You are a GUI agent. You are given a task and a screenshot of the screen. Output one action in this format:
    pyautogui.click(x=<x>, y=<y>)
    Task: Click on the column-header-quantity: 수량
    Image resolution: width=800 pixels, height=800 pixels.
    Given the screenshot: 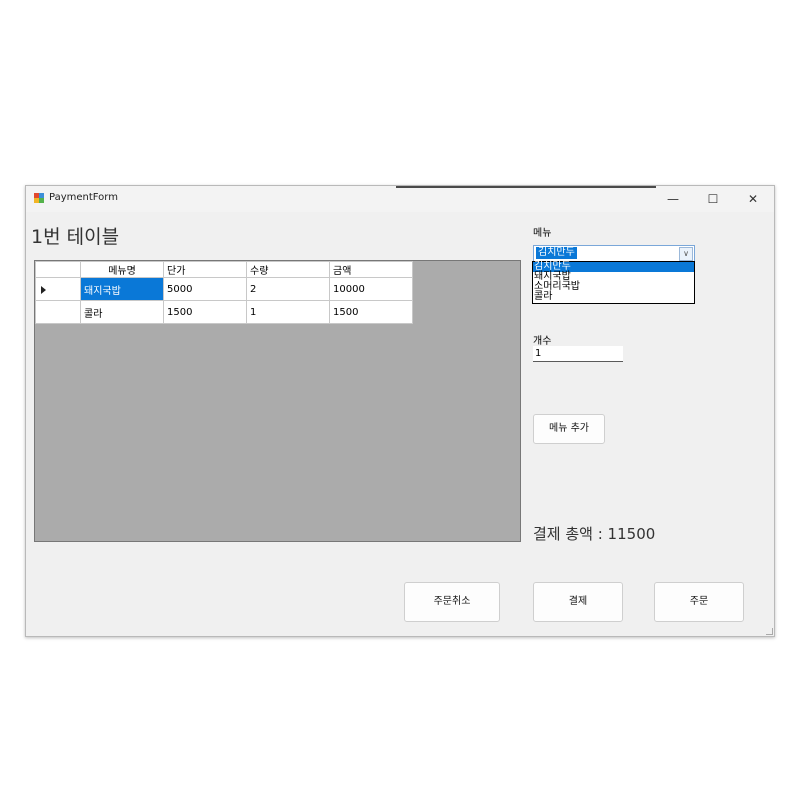 What is the action you would take?
    pyautogui.click(x=288, y=269)
    